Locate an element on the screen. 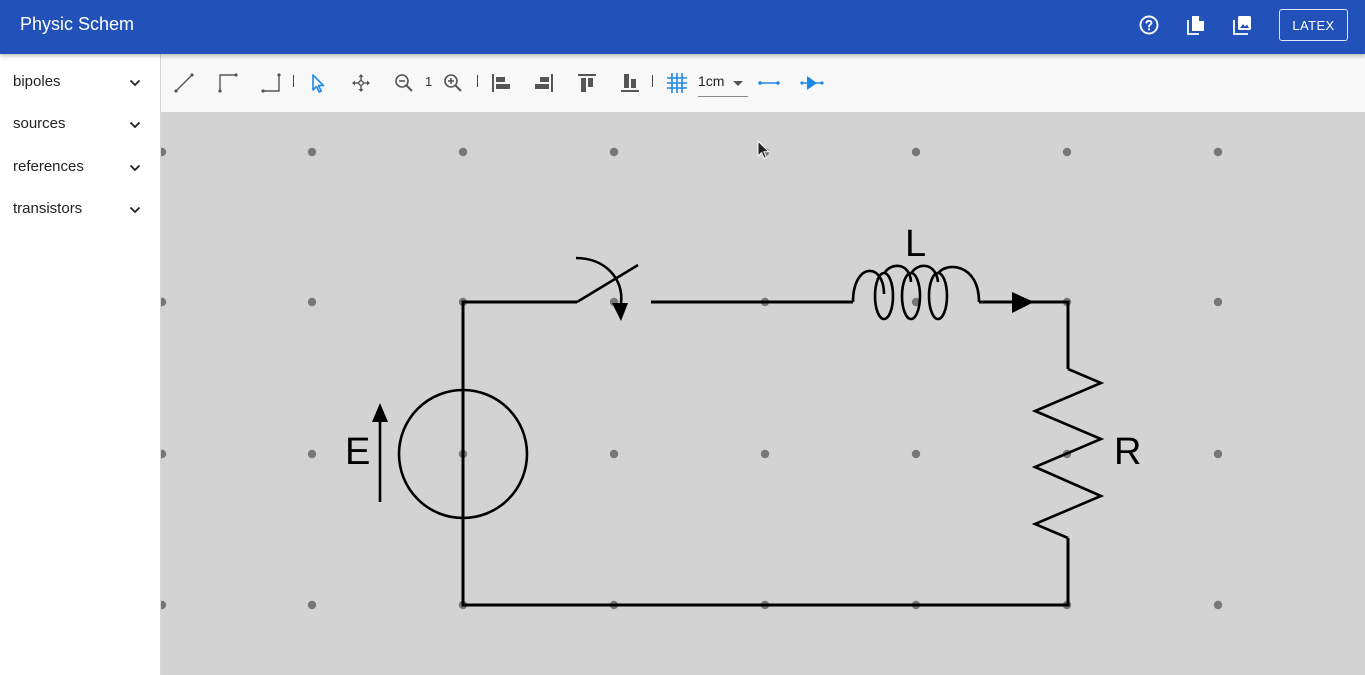 This screenshot has width=1365, height=675. app-title: Physic Schem is located at coordinates (77, 24).